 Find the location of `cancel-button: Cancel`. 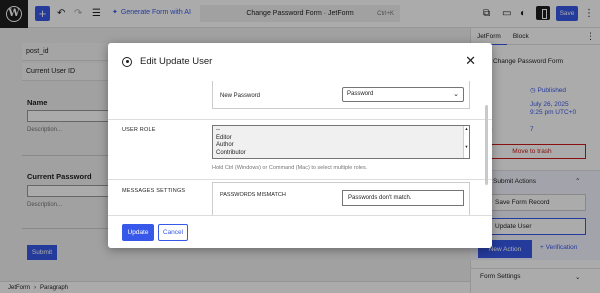

cancel-button: Cancel is located at coordinates (173, 232).